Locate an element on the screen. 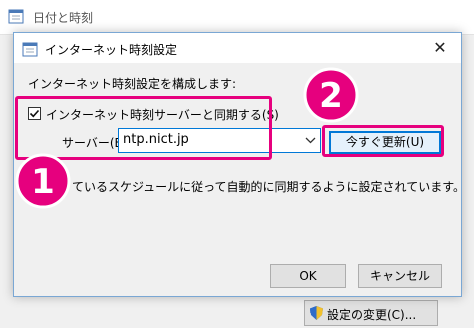 The width and height of the screenshot is (474, 328). step-marker-2: 2 is located at coordinates (331, 95).